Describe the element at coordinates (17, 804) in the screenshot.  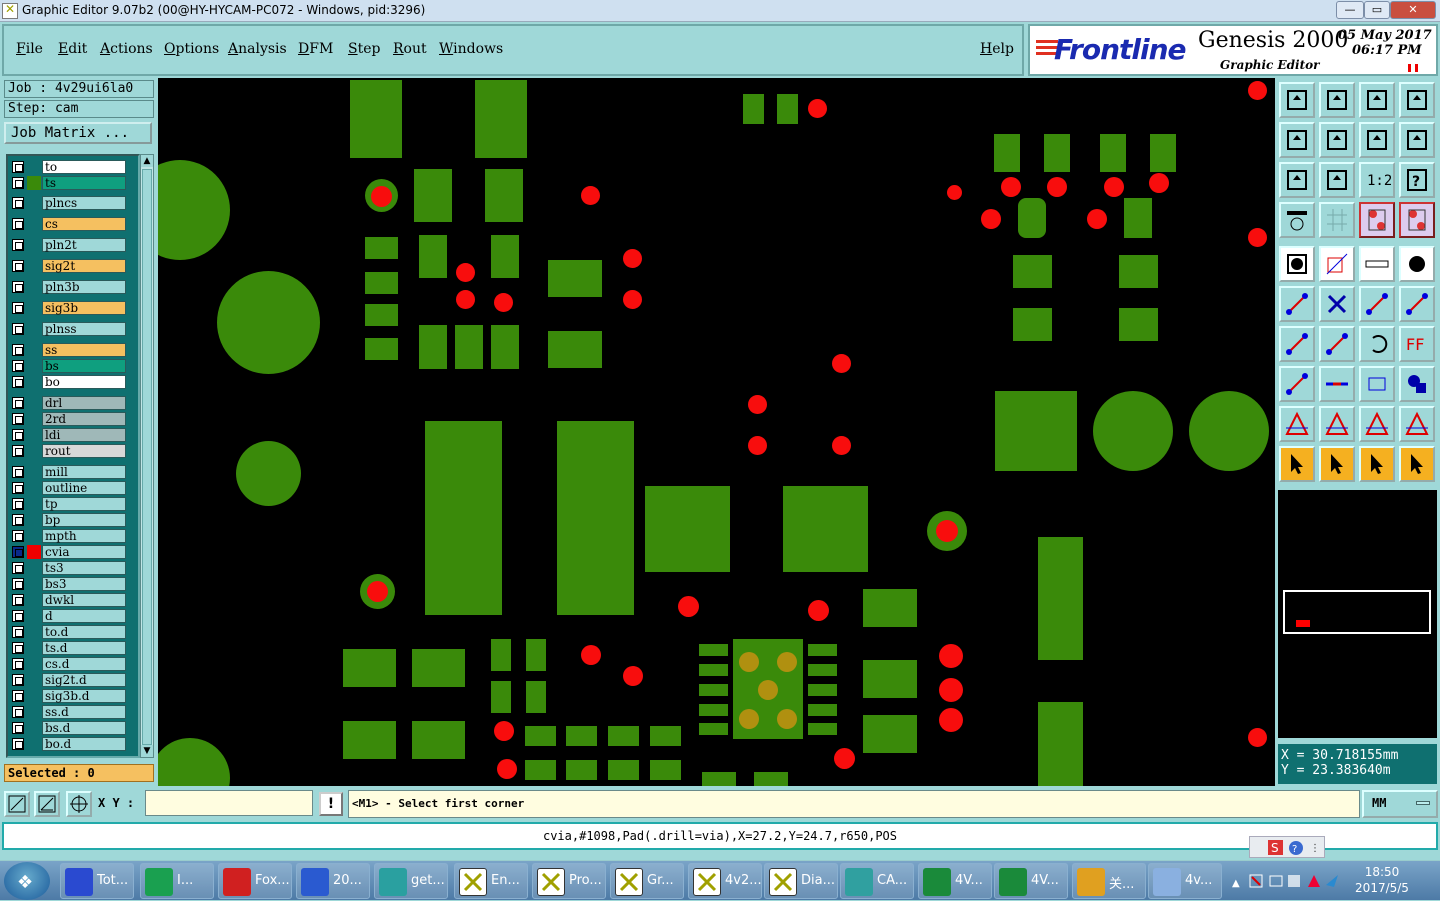
I see `zoom-area-icon` at that location.